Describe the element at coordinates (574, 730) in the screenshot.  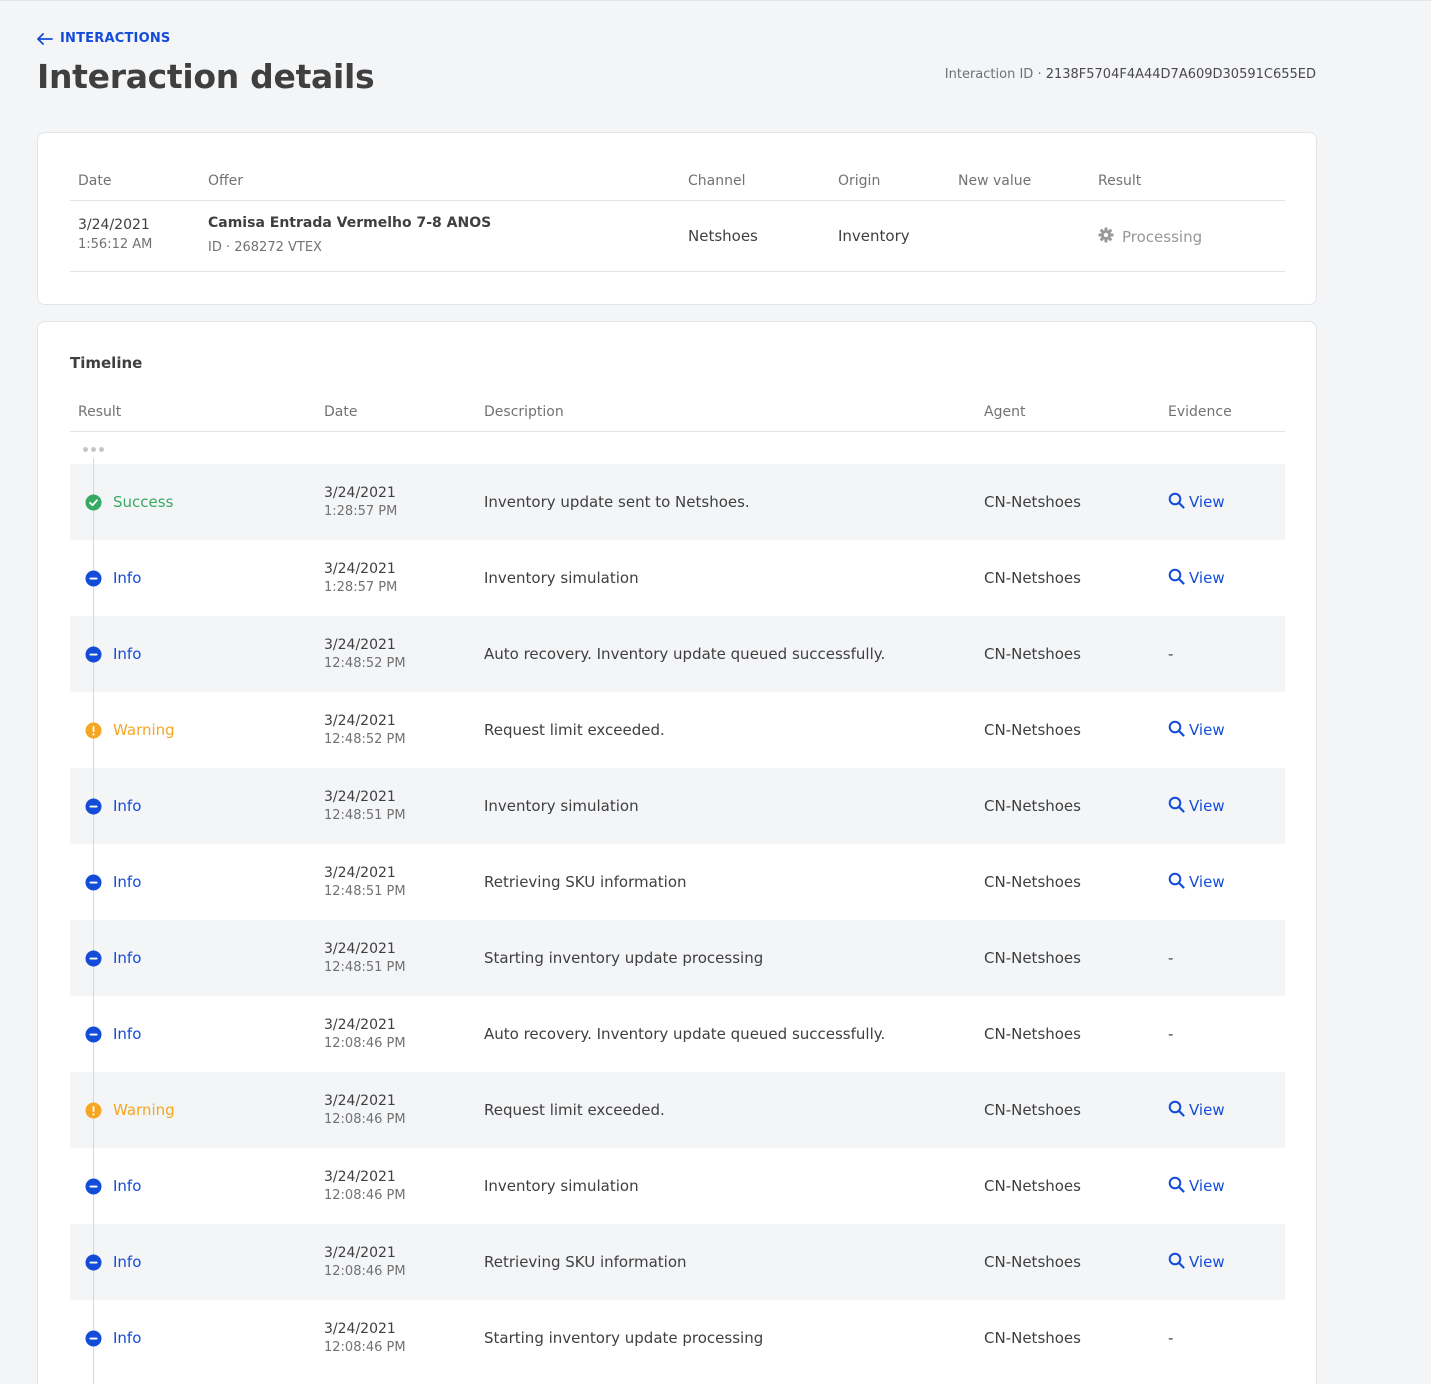
I see `row-description: Request limit exceeded.` at that location.